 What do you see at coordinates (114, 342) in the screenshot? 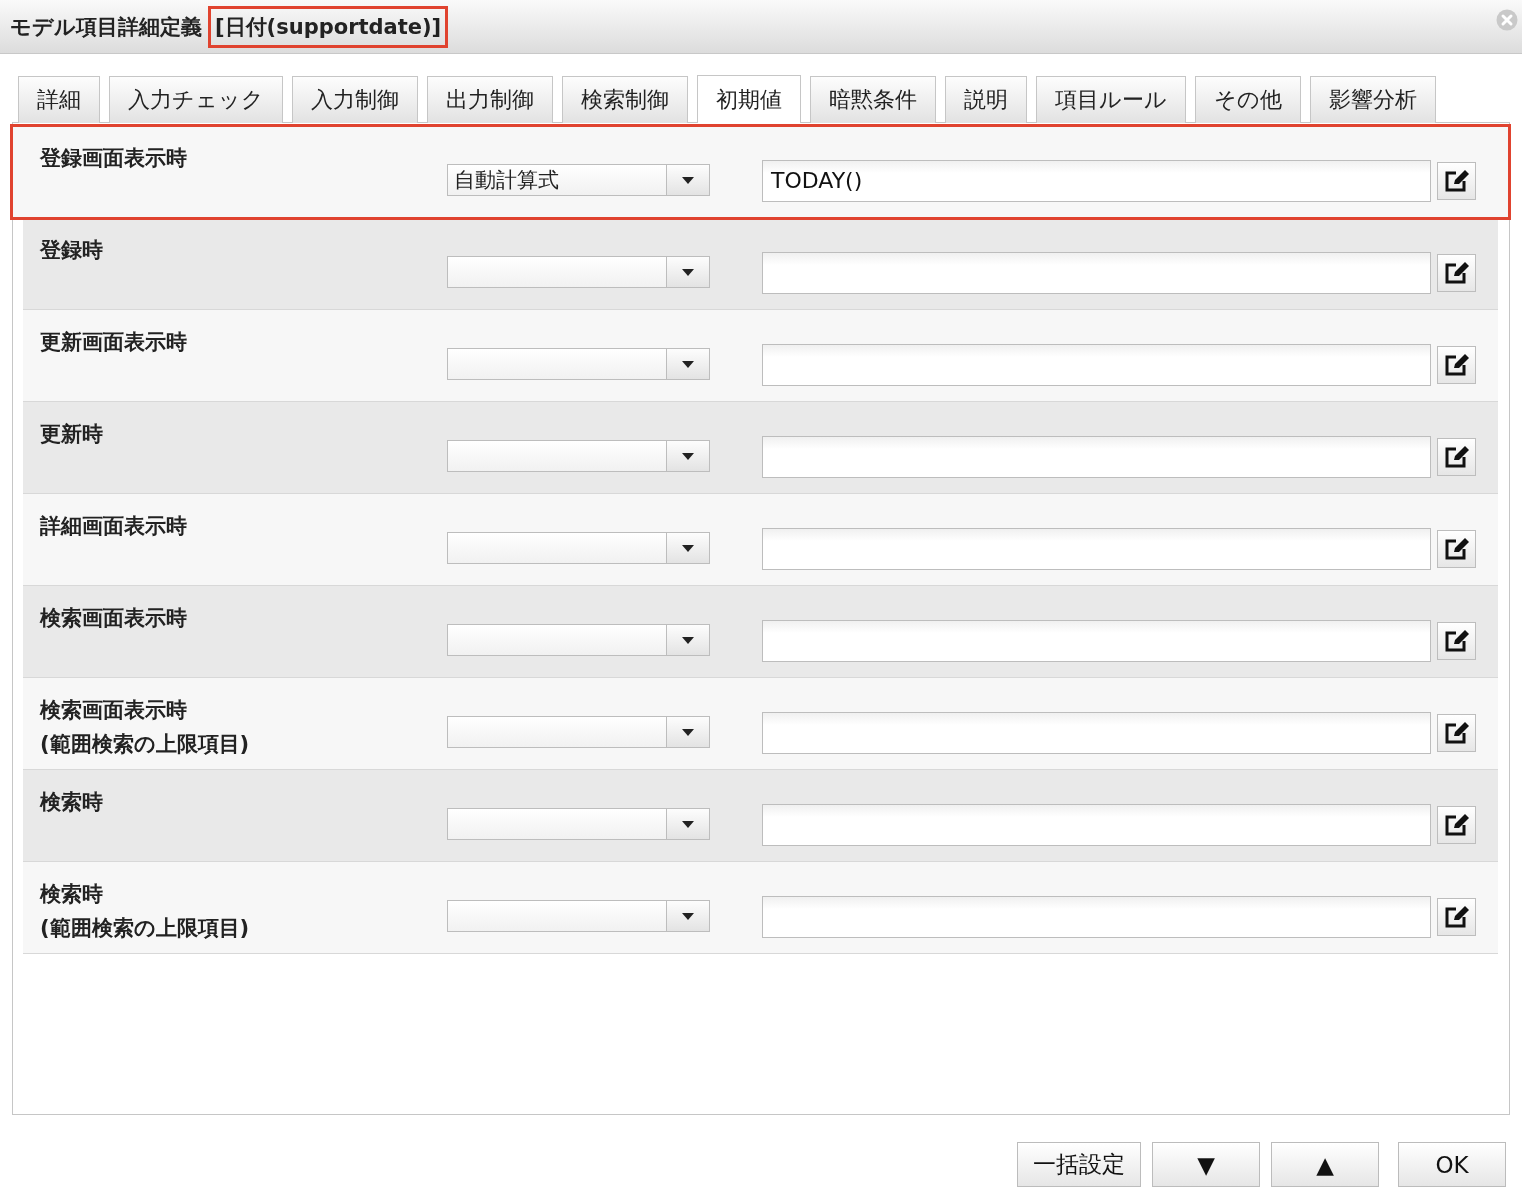
I see `row-label: 更新画面表示時` at bounding box center [114, 342].